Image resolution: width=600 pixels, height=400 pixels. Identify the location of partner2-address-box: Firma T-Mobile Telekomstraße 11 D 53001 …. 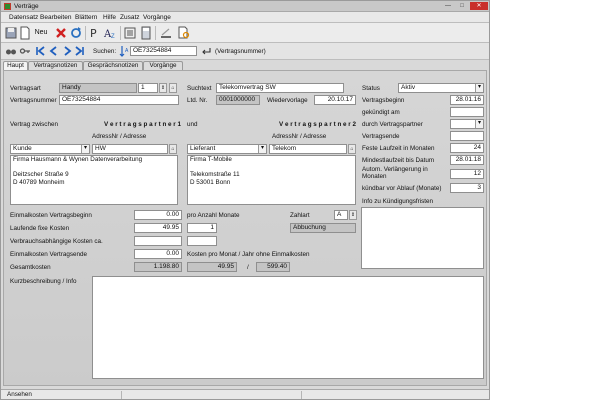
(271, 180).